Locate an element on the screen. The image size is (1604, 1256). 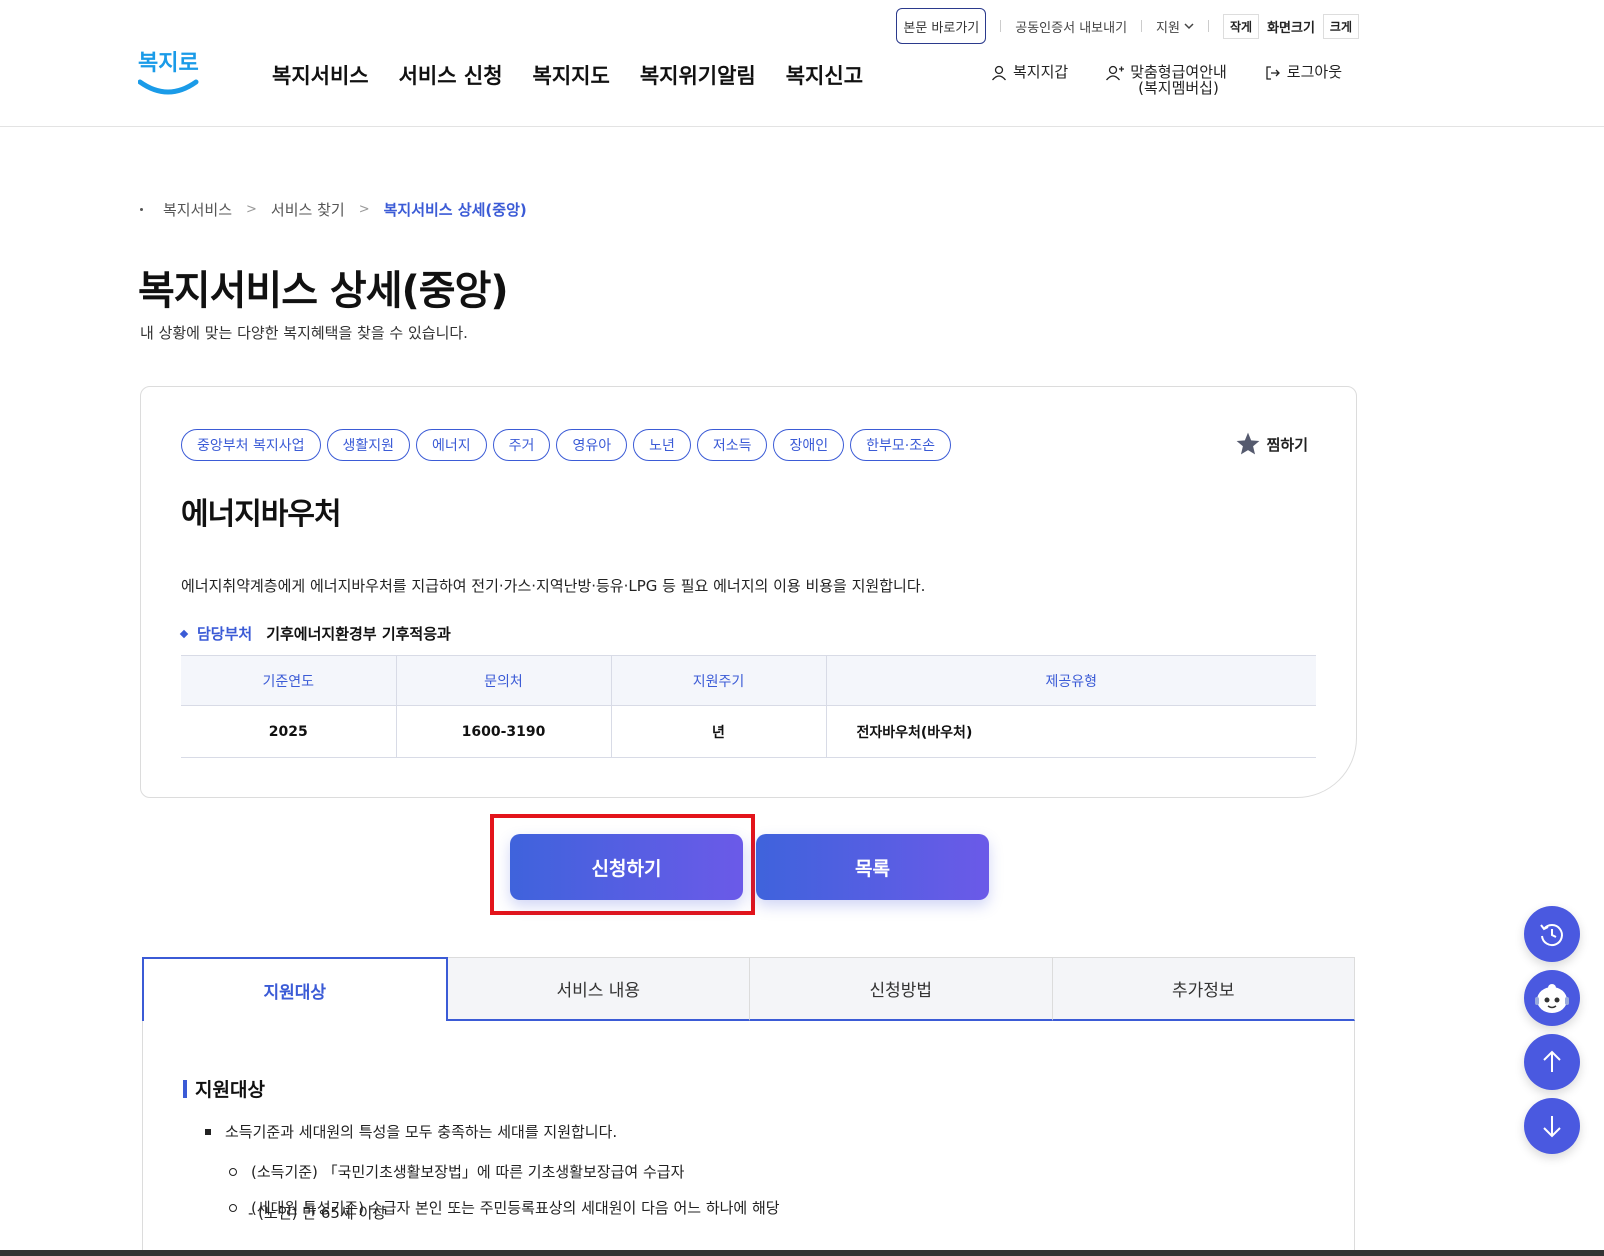
arrow-up-icon is located at coordinates (1552, 1061).